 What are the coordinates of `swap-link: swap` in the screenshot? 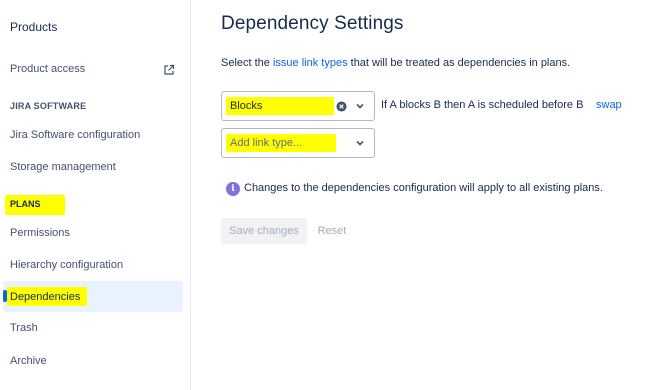 It's located at (609, 105).